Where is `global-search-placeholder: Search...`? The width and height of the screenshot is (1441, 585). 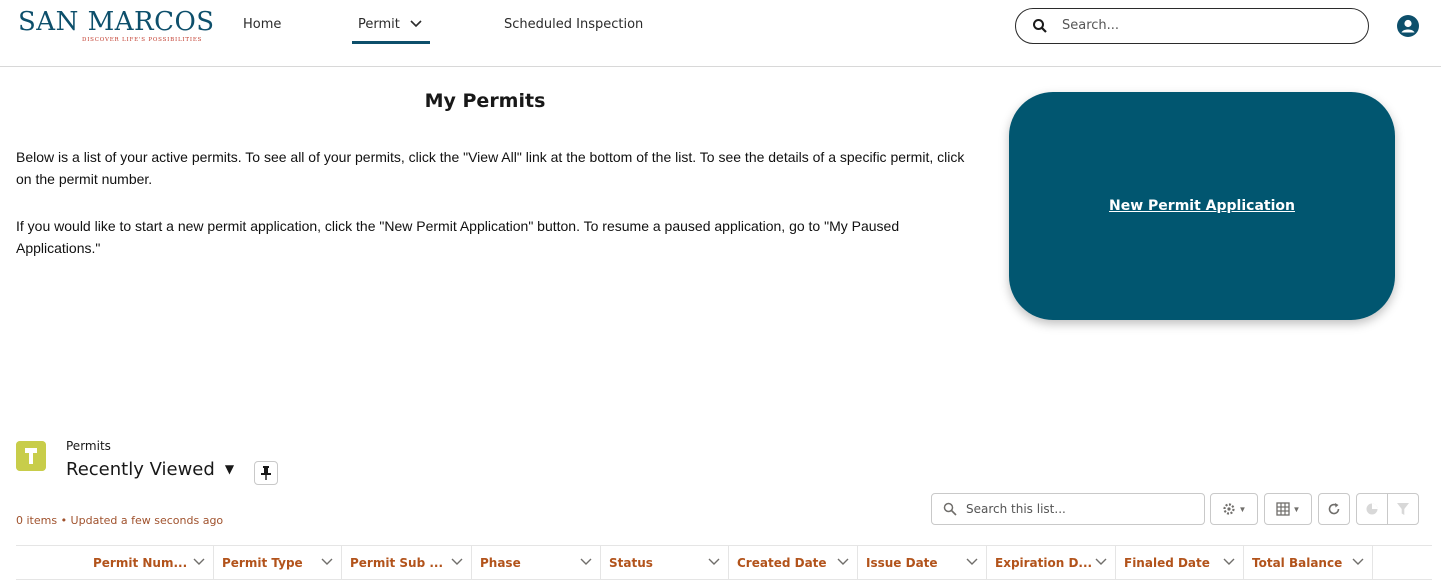 global-search-placeholder: Search... is located at coordinates (1091, 25).